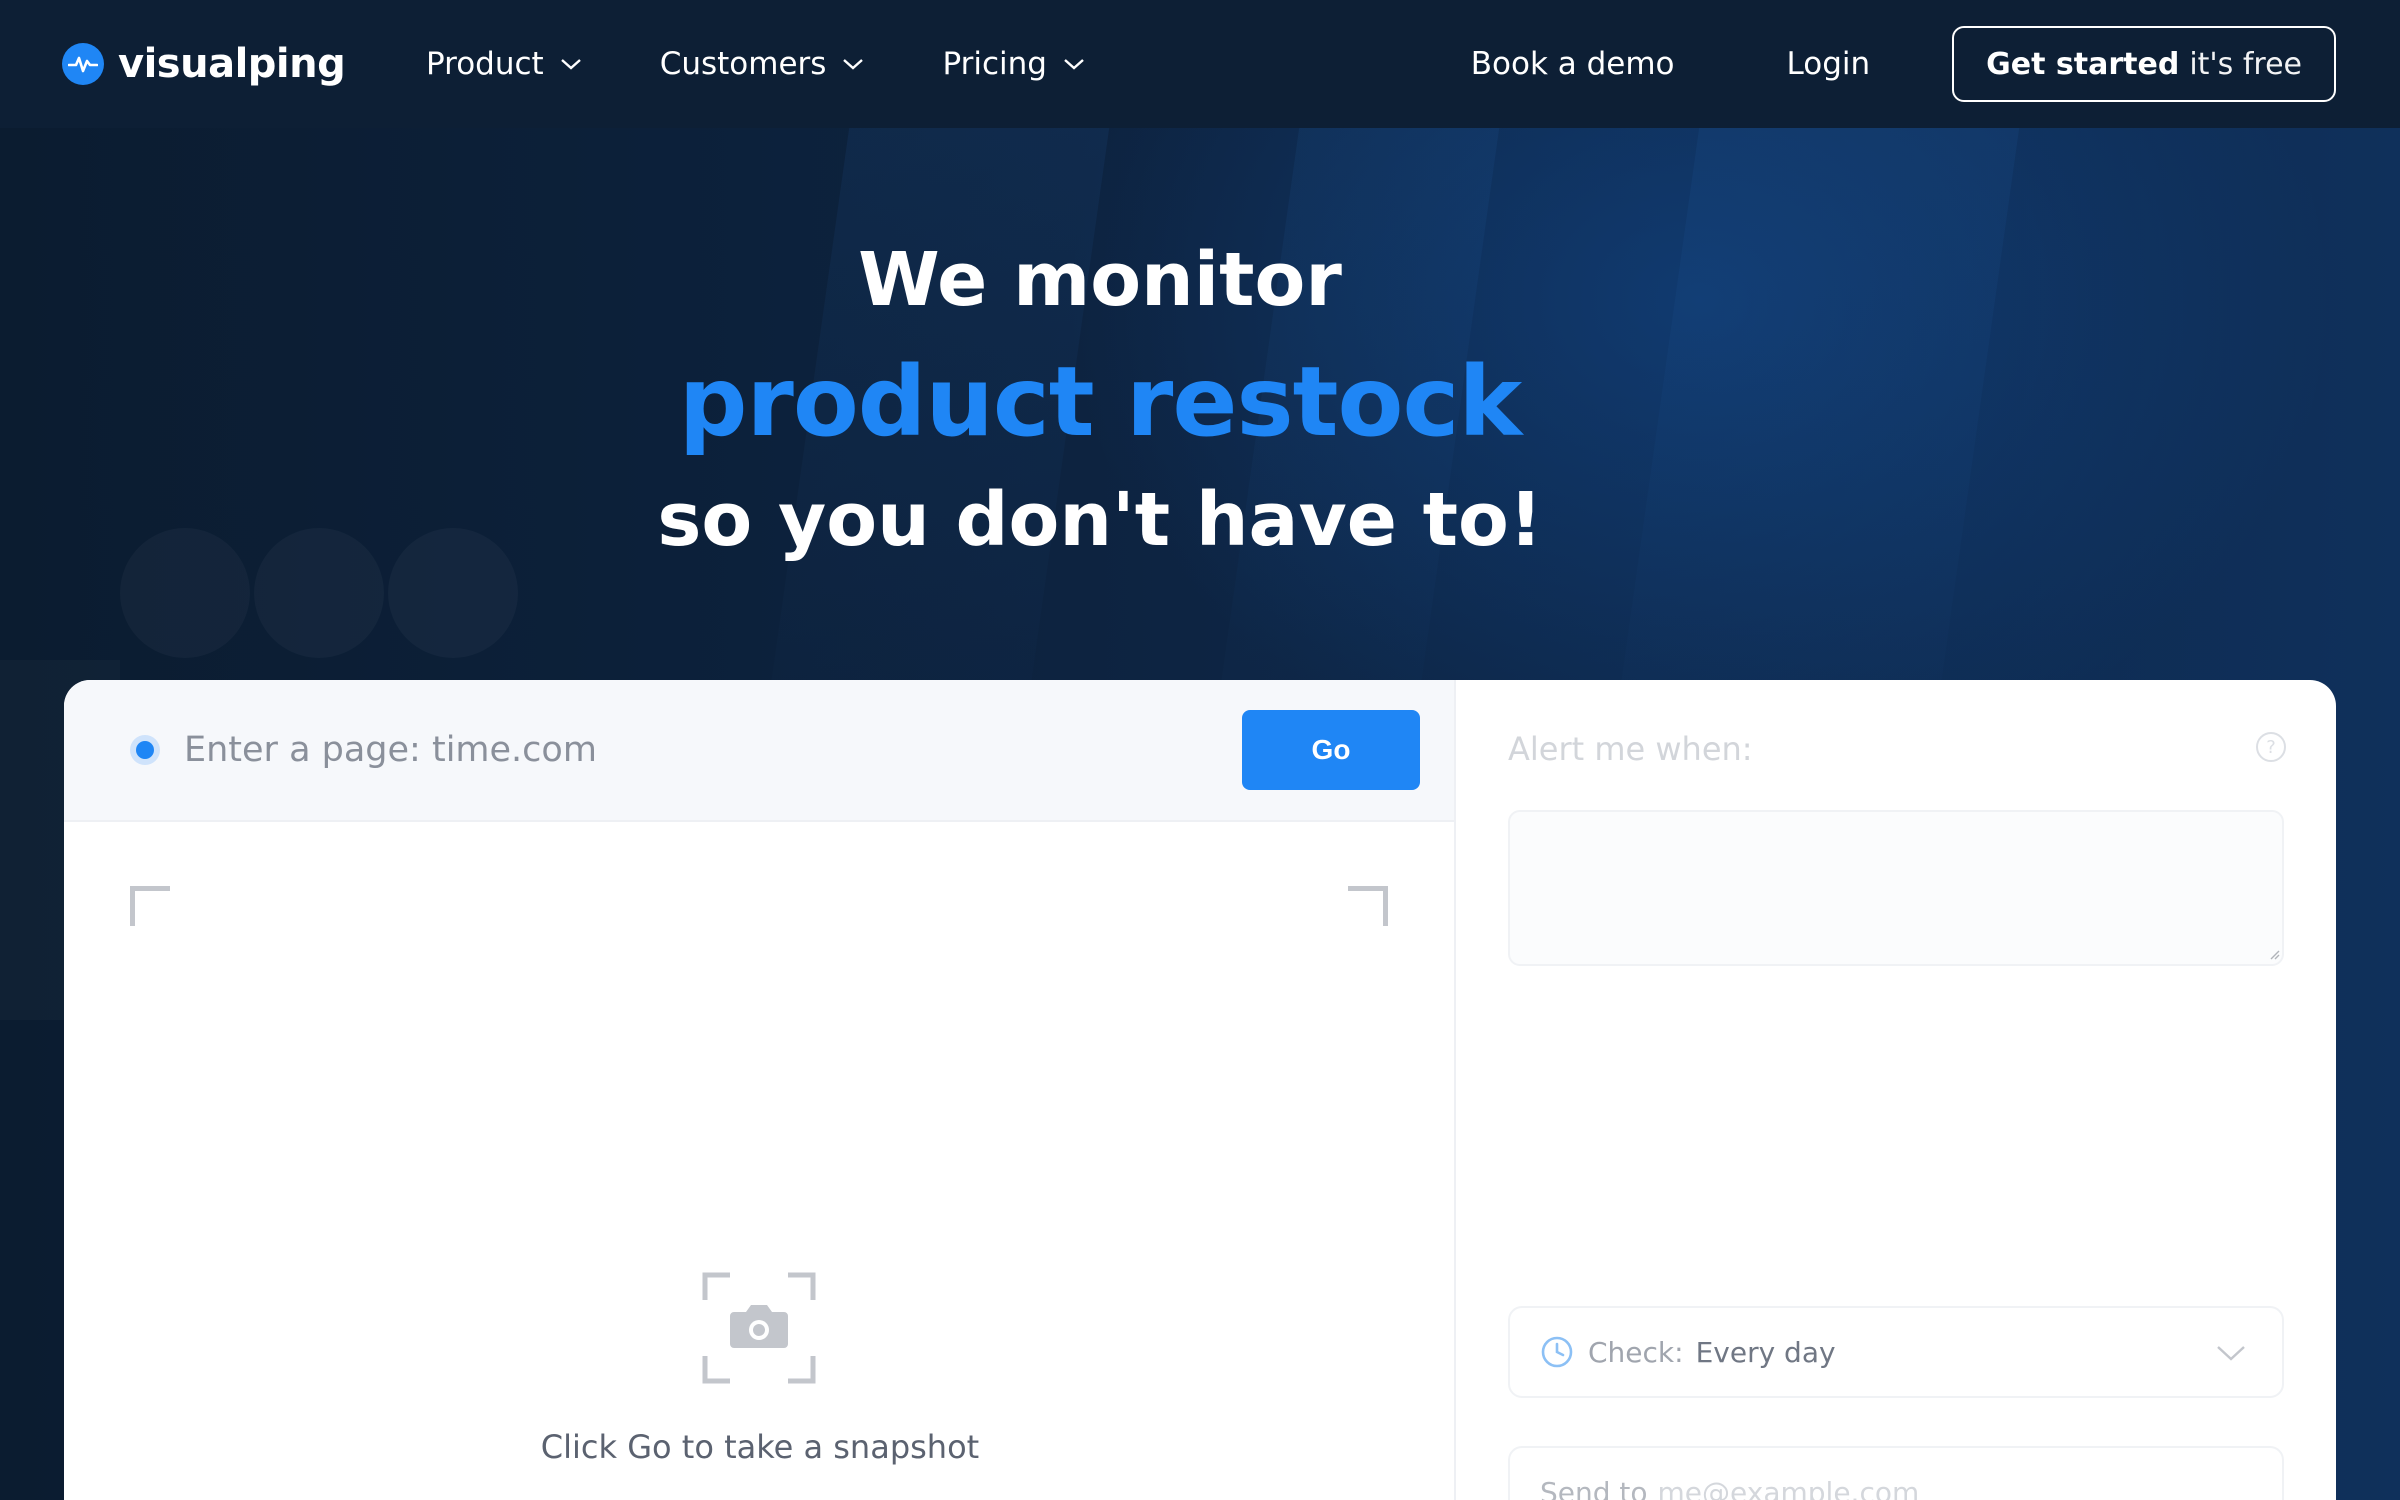  Describe the element at coordinates (2245, 64) in the screenshot. I see `cta-light-text: it's free` at that location.